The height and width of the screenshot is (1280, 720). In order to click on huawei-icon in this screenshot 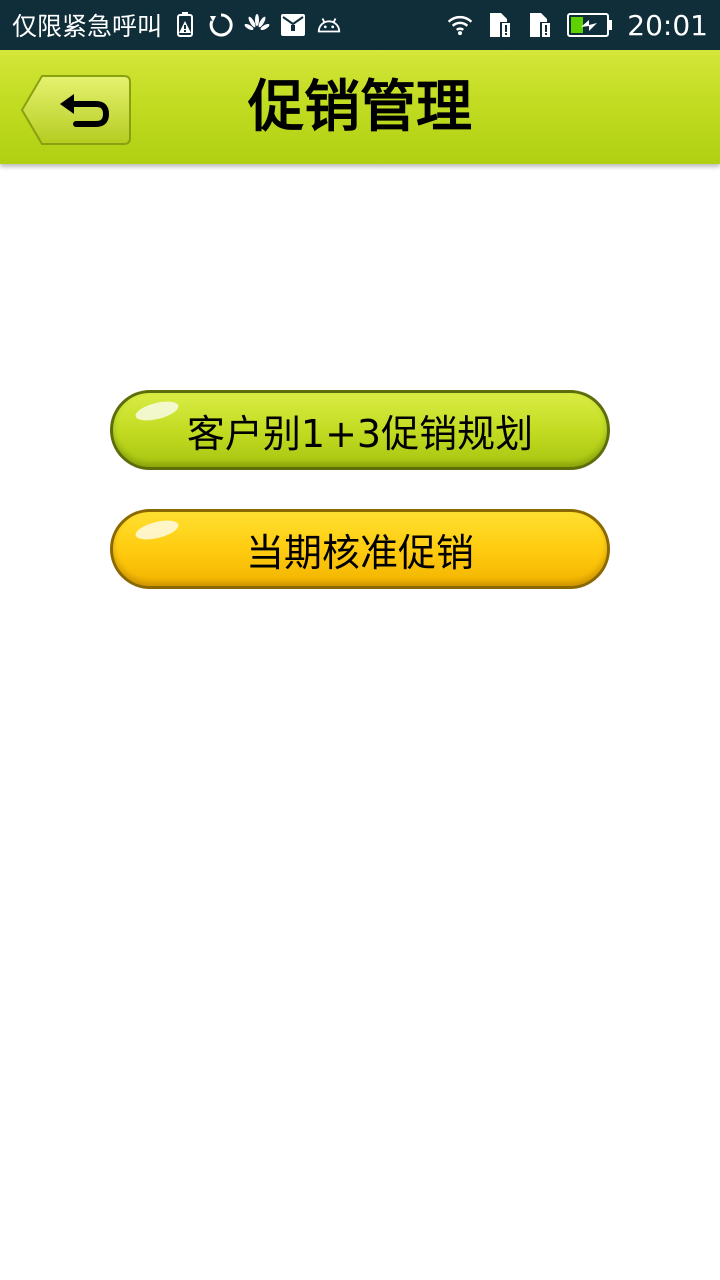, I will do `click(257, 25)`.